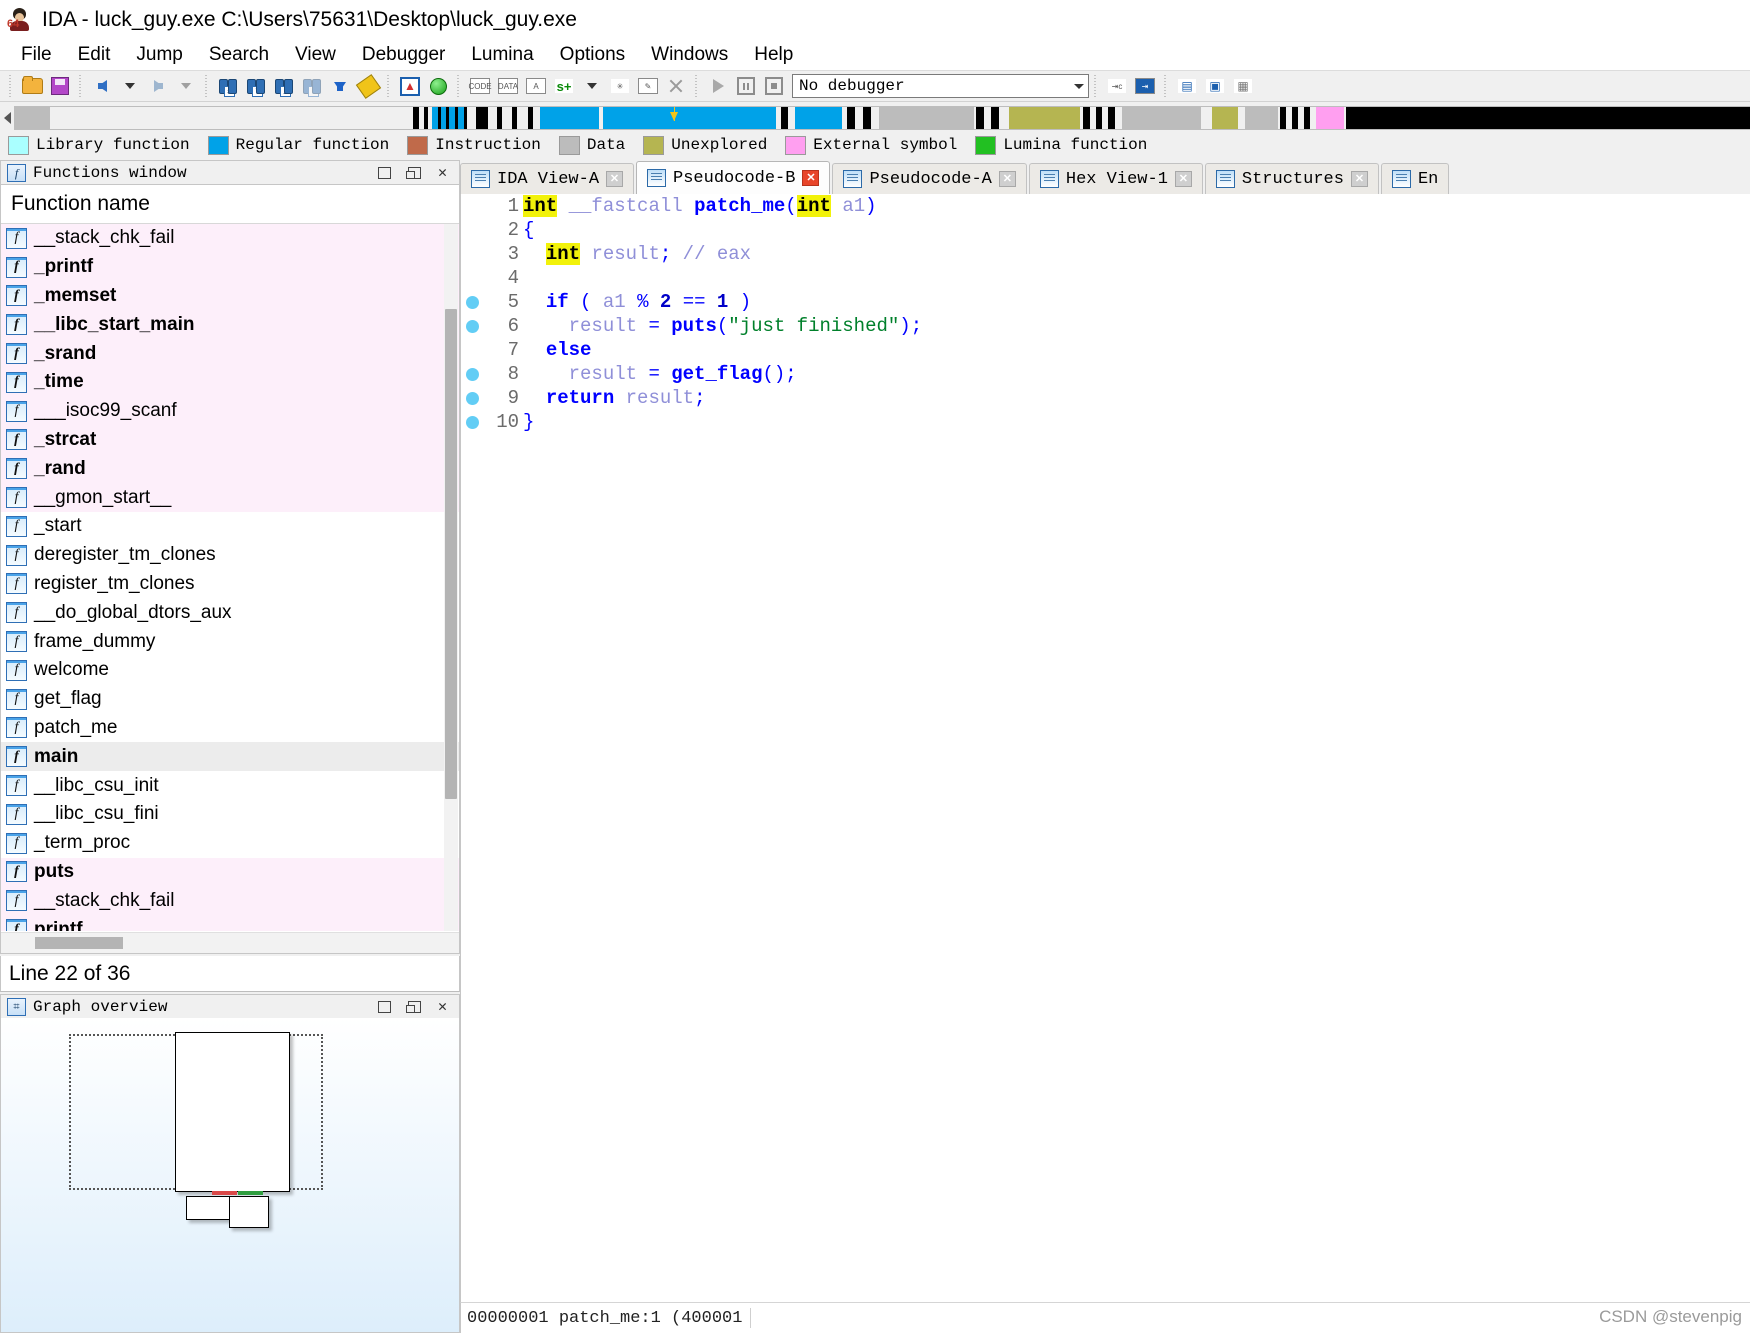  I want to click on pseudocode-line: 7 else, so click(1105, 350).